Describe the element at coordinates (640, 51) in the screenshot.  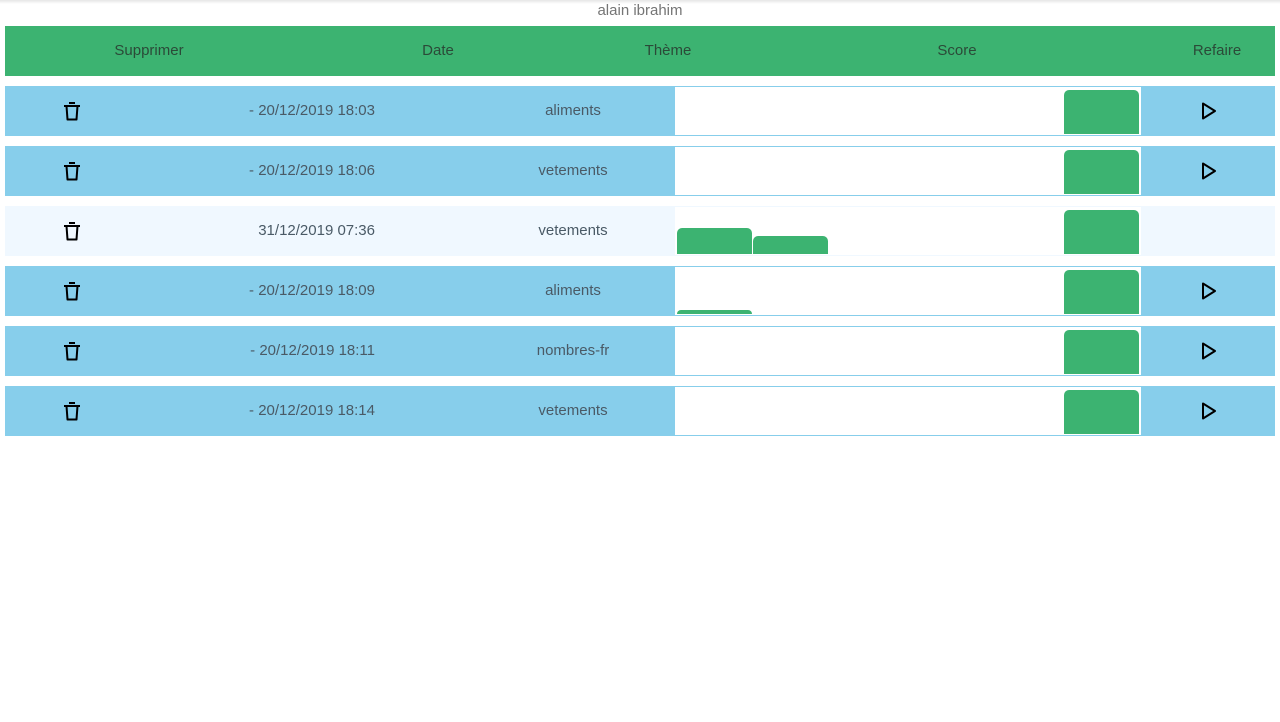
I see `table-header: Supprimer Date Thème Score Refaire` at that location.